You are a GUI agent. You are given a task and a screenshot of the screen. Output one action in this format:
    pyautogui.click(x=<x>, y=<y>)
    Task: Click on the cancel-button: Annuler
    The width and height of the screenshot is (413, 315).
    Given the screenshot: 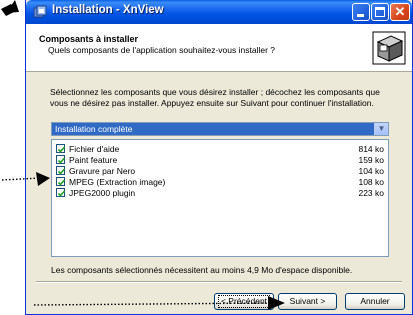 What is the action you would take?
    pyautogui.click(x=375, y=301)
    